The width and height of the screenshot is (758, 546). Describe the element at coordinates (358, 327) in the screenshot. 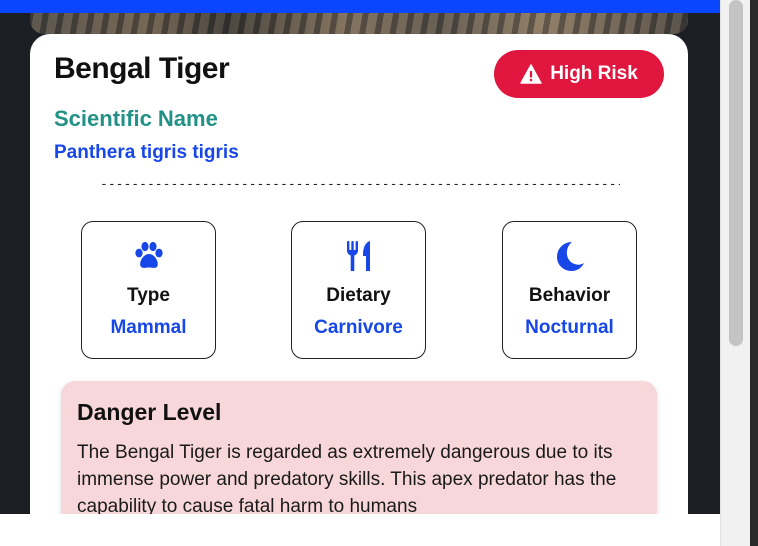

I see `info-card-dietary-value: Carnivore` at that location.